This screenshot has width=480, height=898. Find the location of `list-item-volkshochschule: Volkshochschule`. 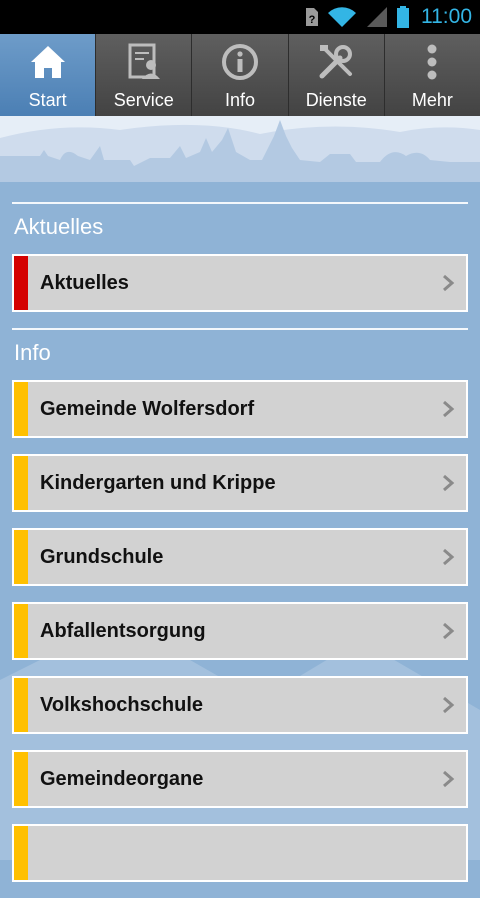

list-item-volkshochschule: Volkshochschule is located at coordinates (240, 705).